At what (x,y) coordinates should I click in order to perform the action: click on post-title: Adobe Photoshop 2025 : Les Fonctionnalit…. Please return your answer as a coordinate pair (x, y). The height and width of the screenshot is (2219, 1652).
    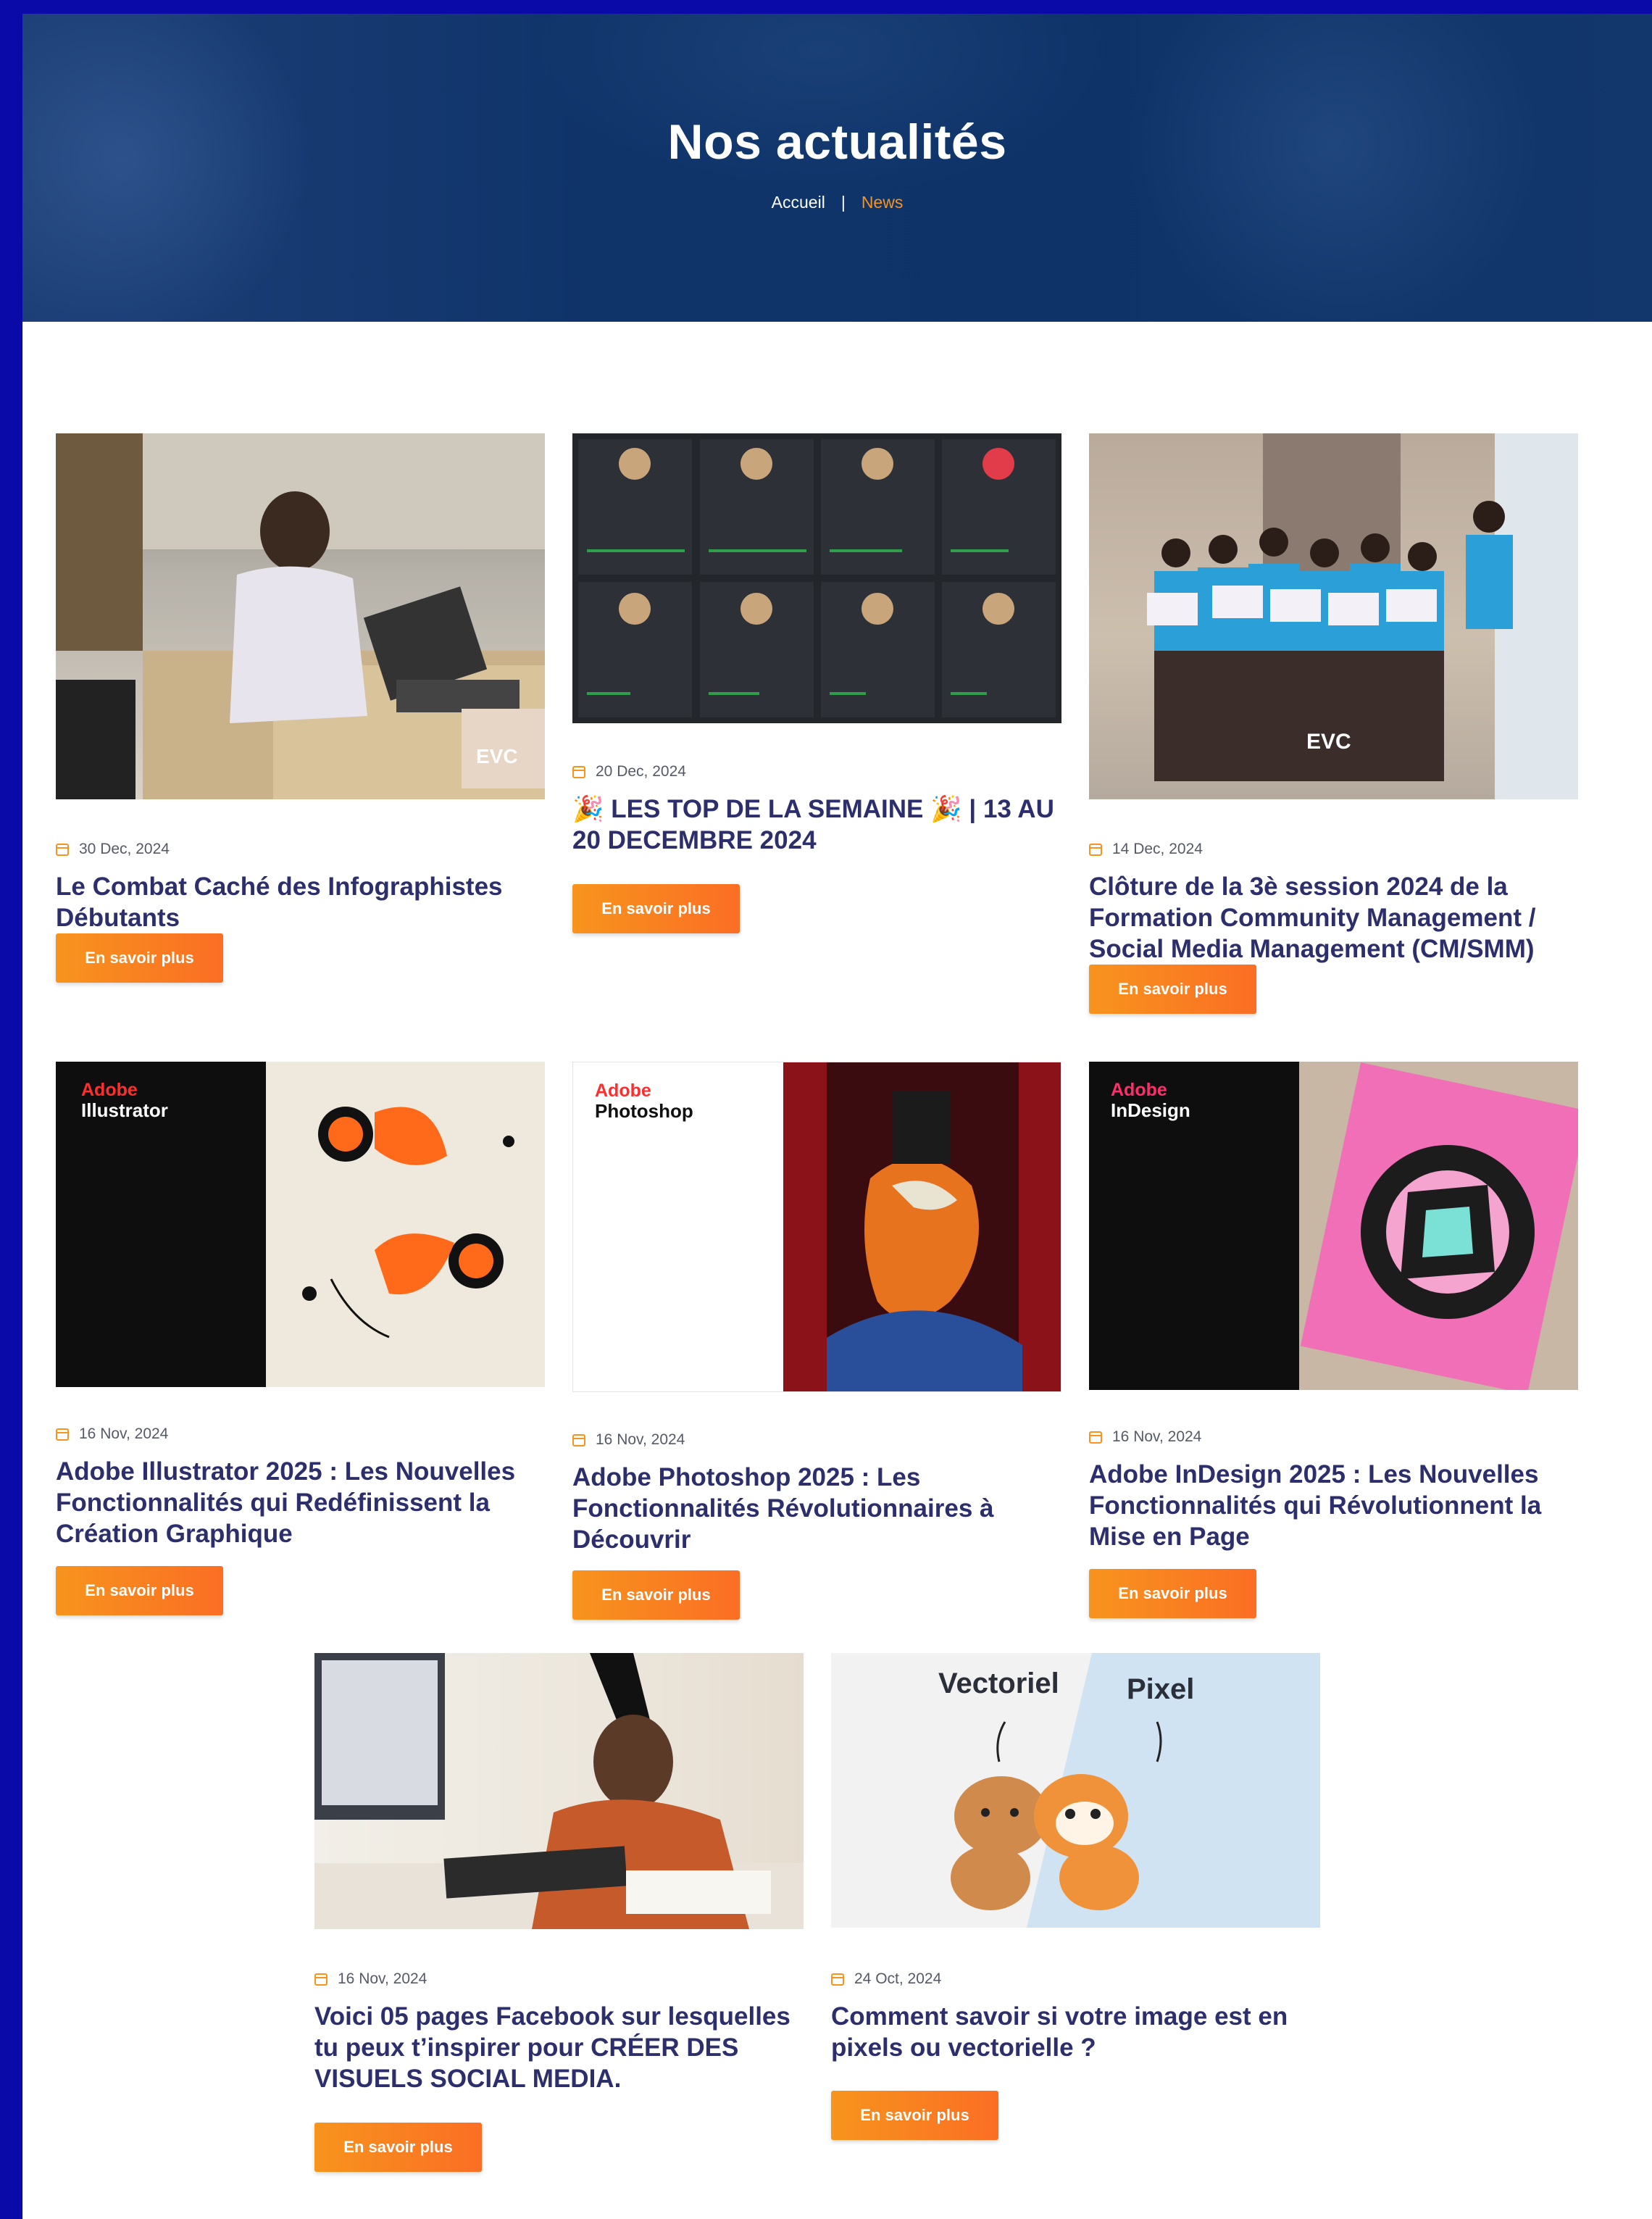
    Looking at the image, I should click on (817, 1508).